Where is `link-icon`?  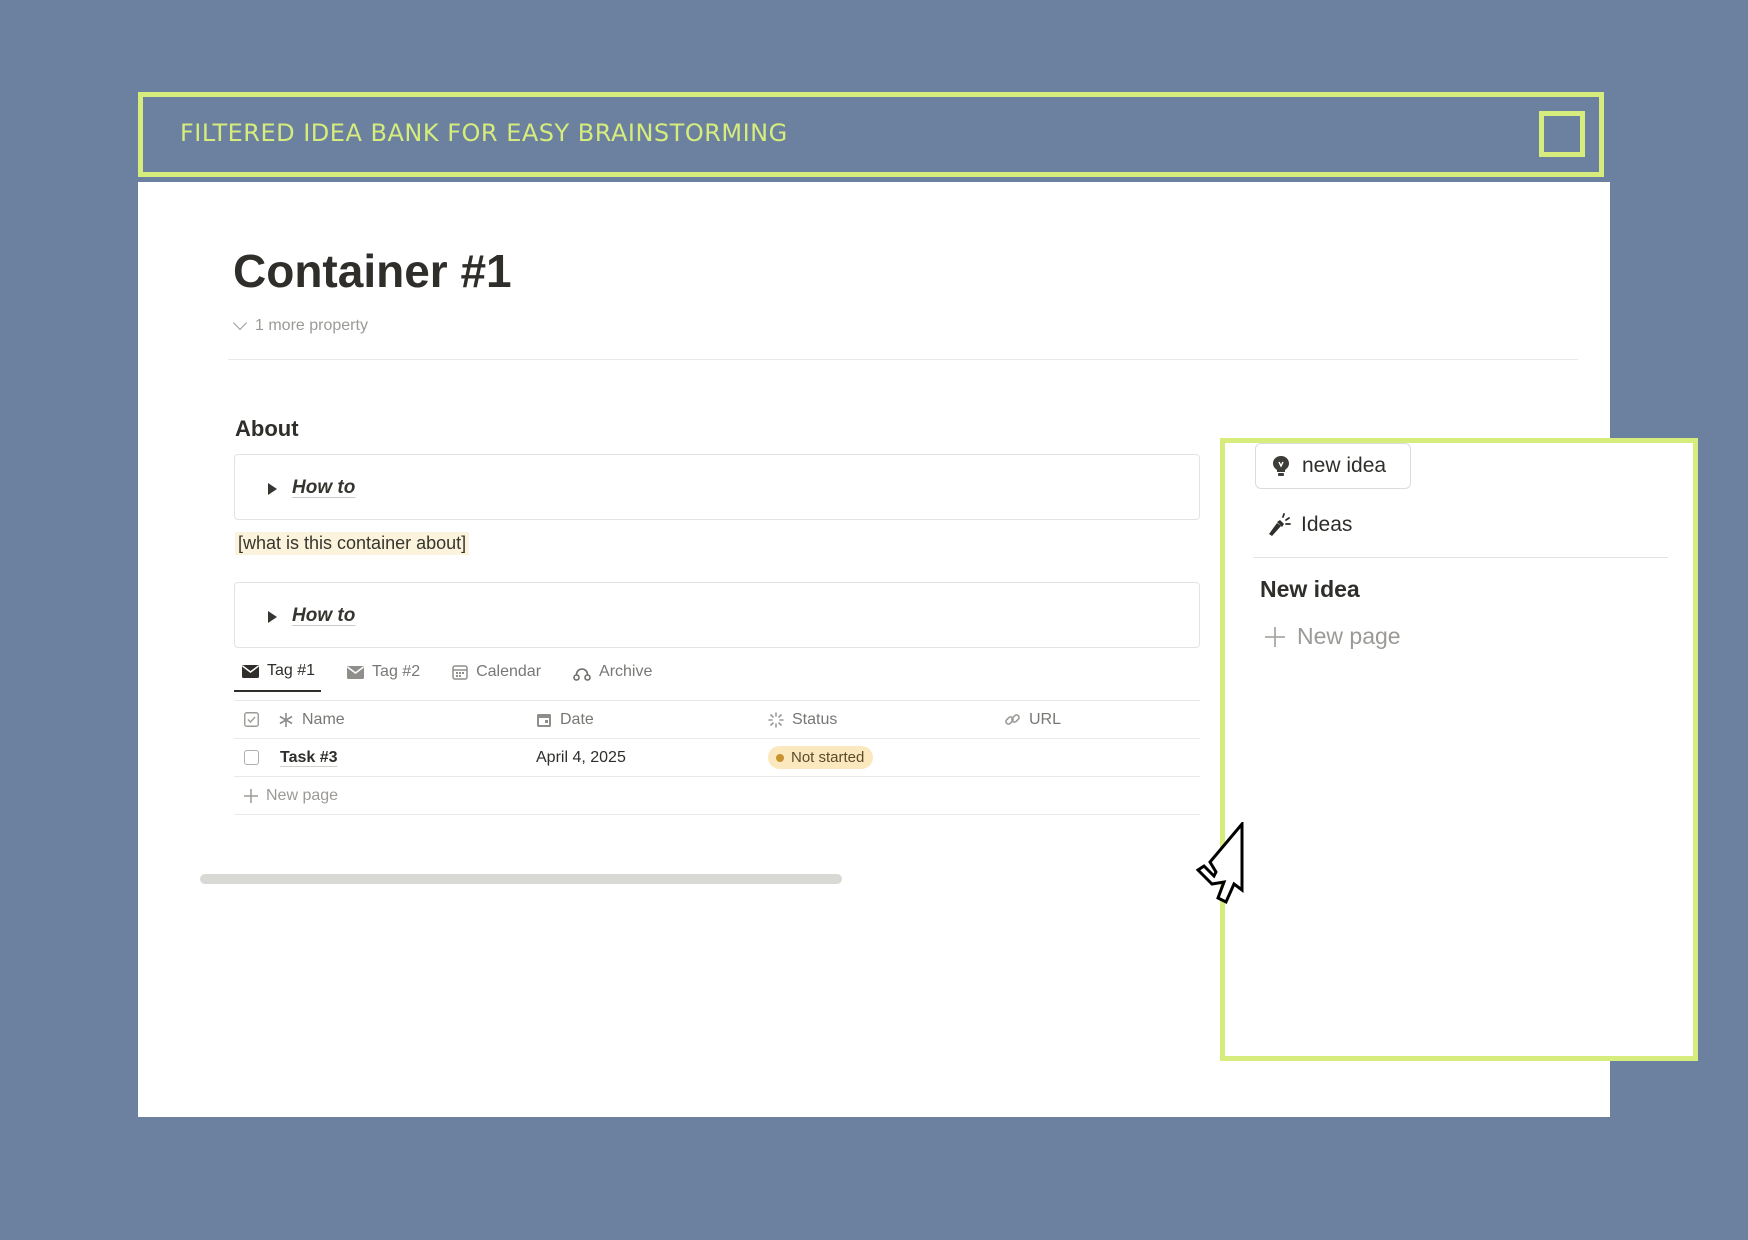
link-icon is located at coordinates (1012, 719).